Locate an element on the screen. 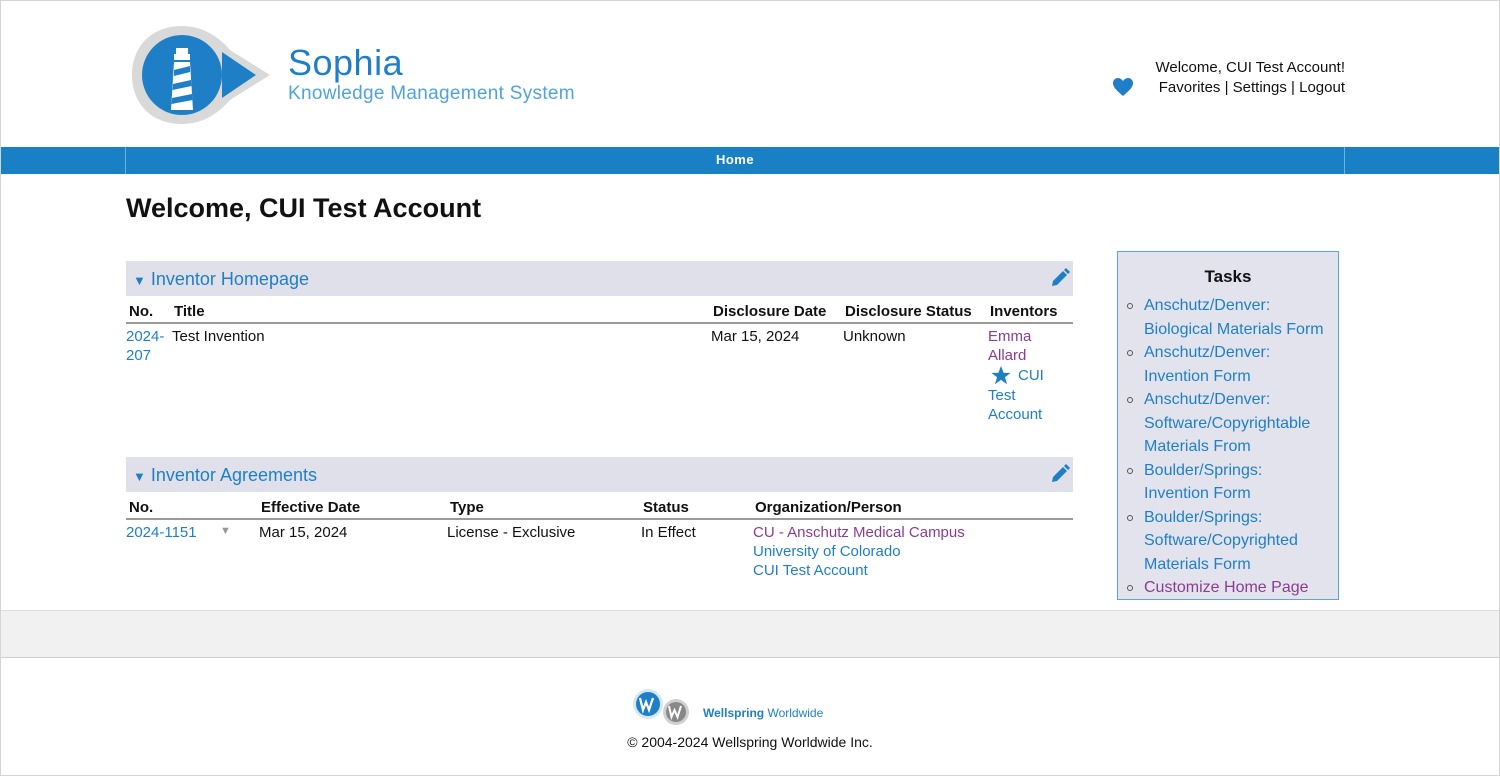 Image resolution: width=1500 pixels, height=776 pixels. inventor-link: Test Account is located at coordinates (1015, 405).